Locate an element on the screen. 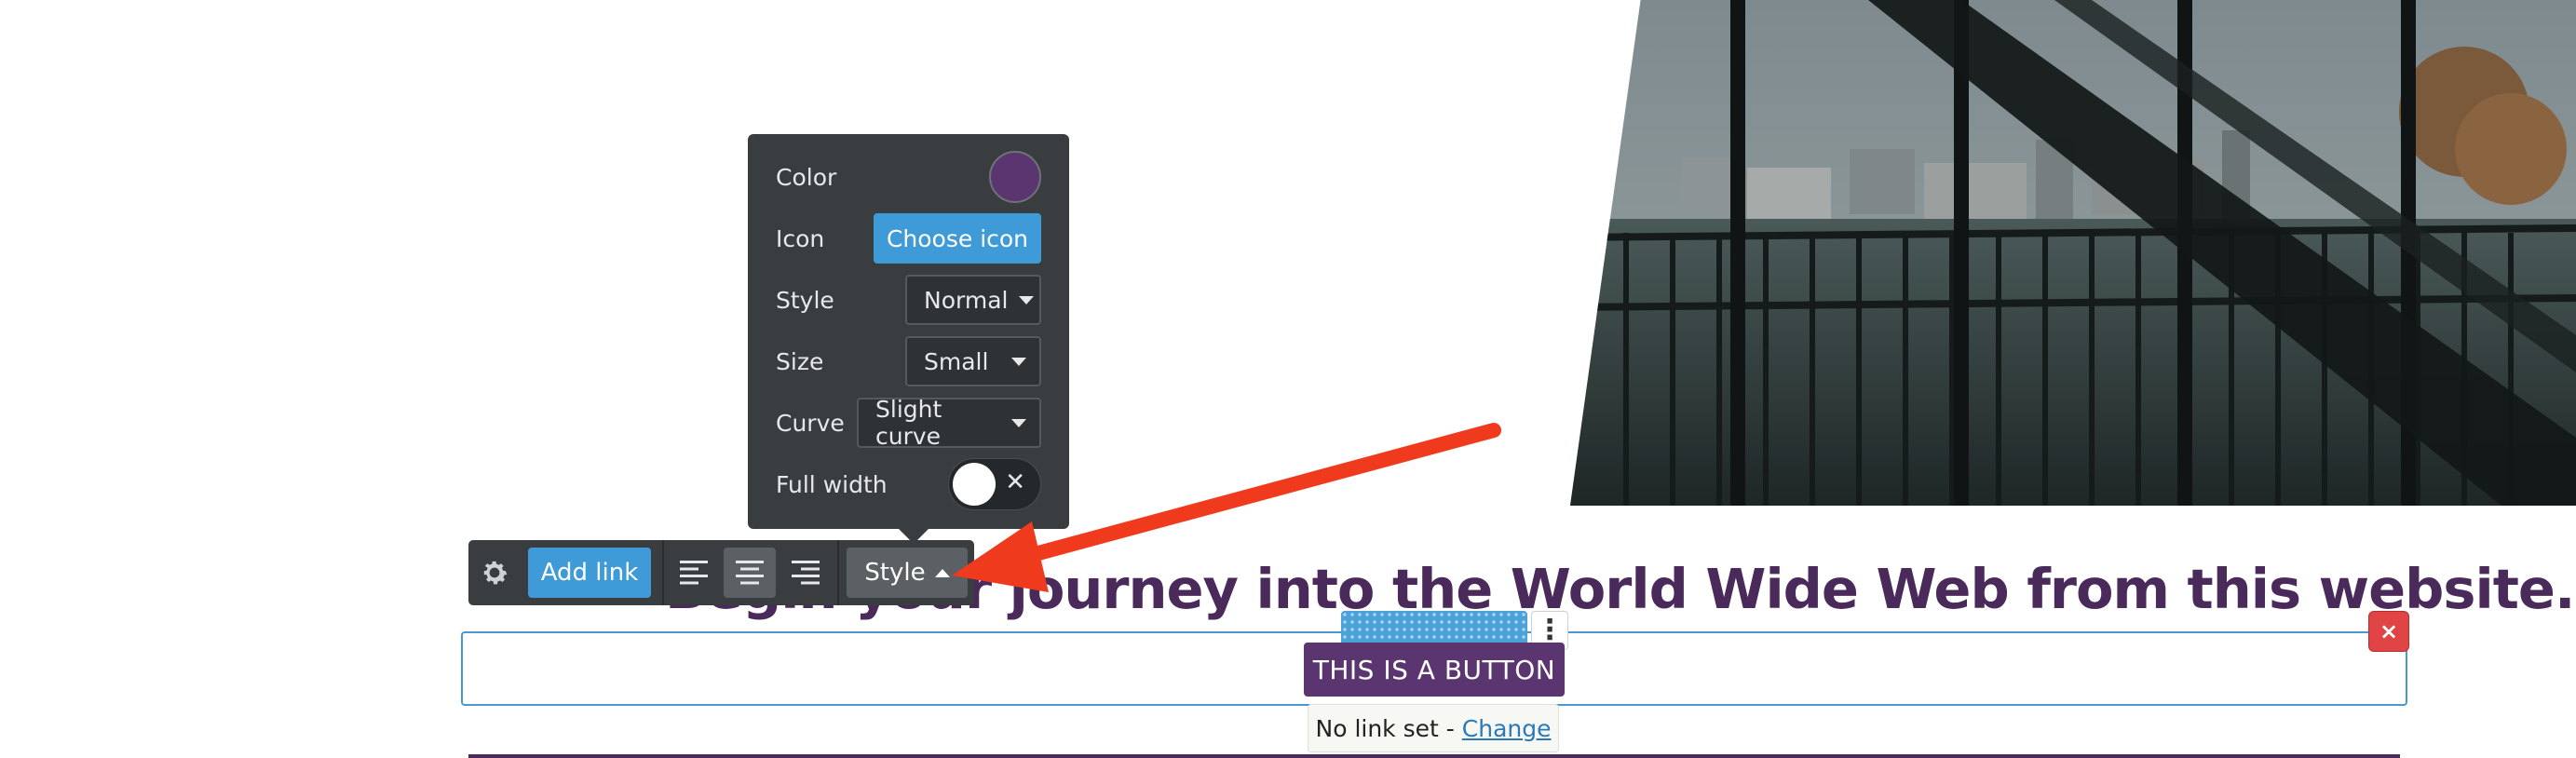  size-select: Small is located at coordinates (973, 361).